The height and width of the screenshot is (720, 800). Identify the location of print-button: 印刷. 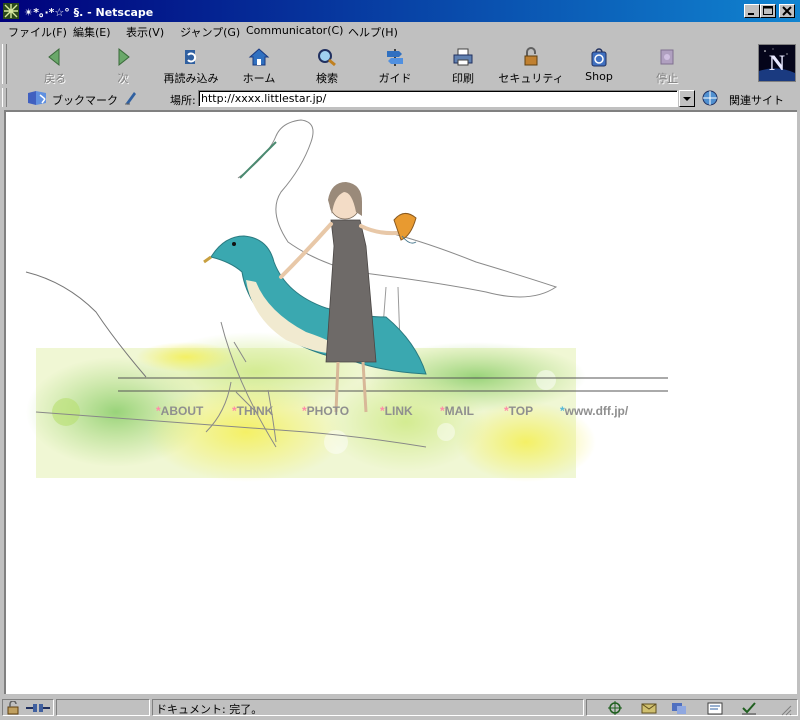
(463, 65).